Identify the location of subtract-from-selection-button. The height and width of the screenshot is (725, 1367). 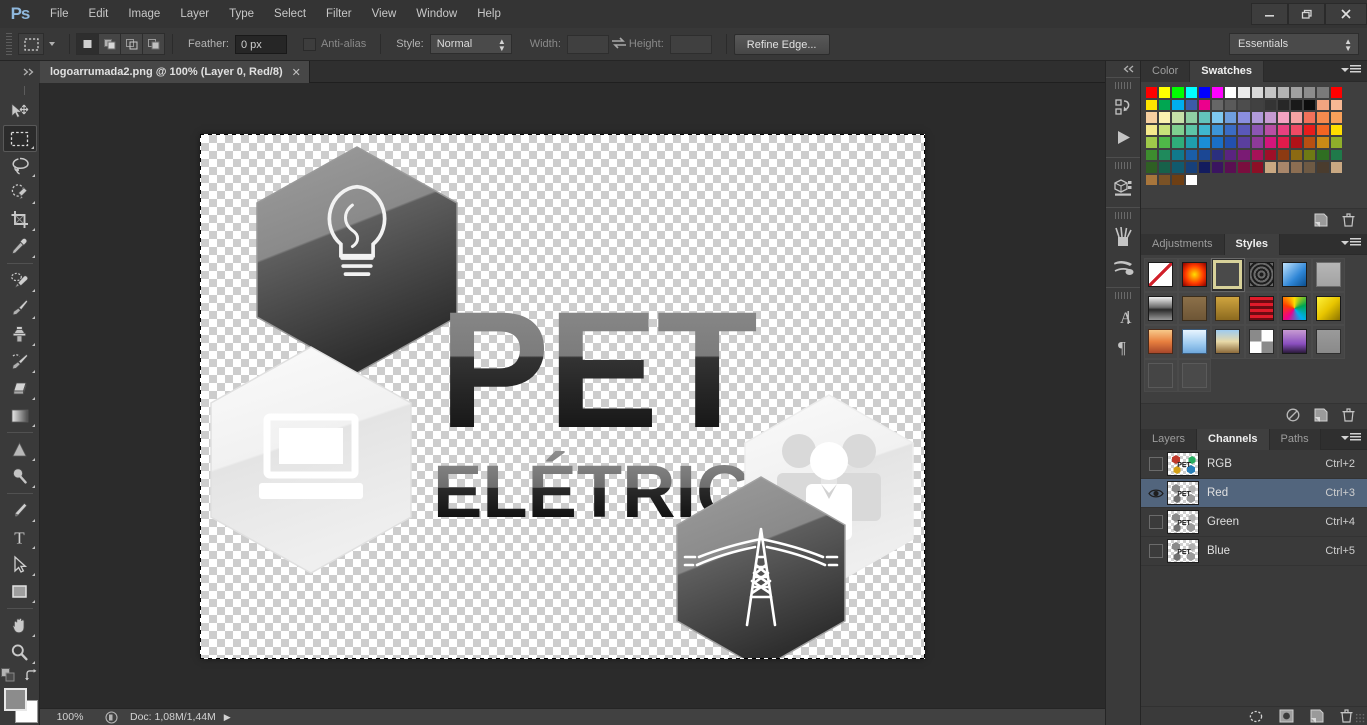
(131, 44).